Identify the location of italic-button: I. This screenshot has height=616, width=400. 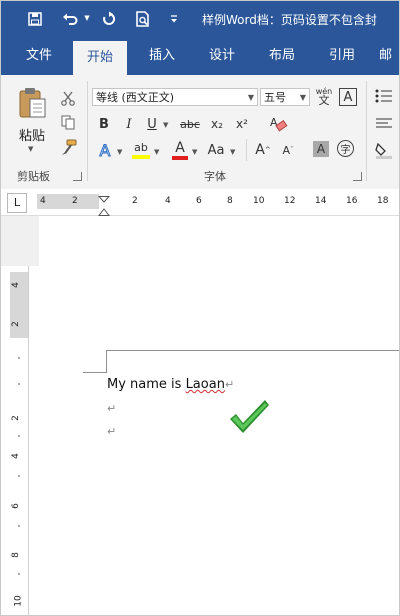
(129, 124).